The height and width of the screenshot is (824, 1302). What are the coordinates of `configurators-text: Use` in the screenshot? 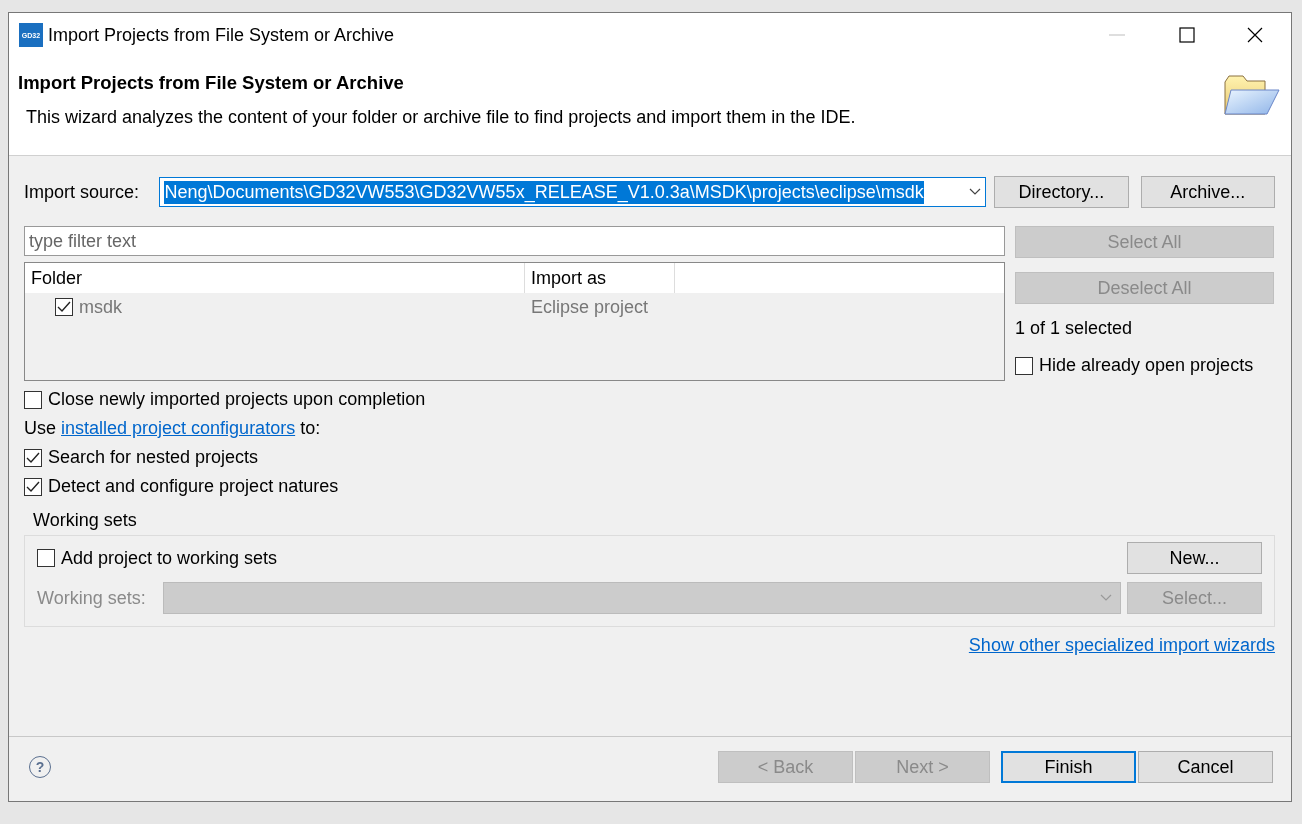 It's located at (40, 428).